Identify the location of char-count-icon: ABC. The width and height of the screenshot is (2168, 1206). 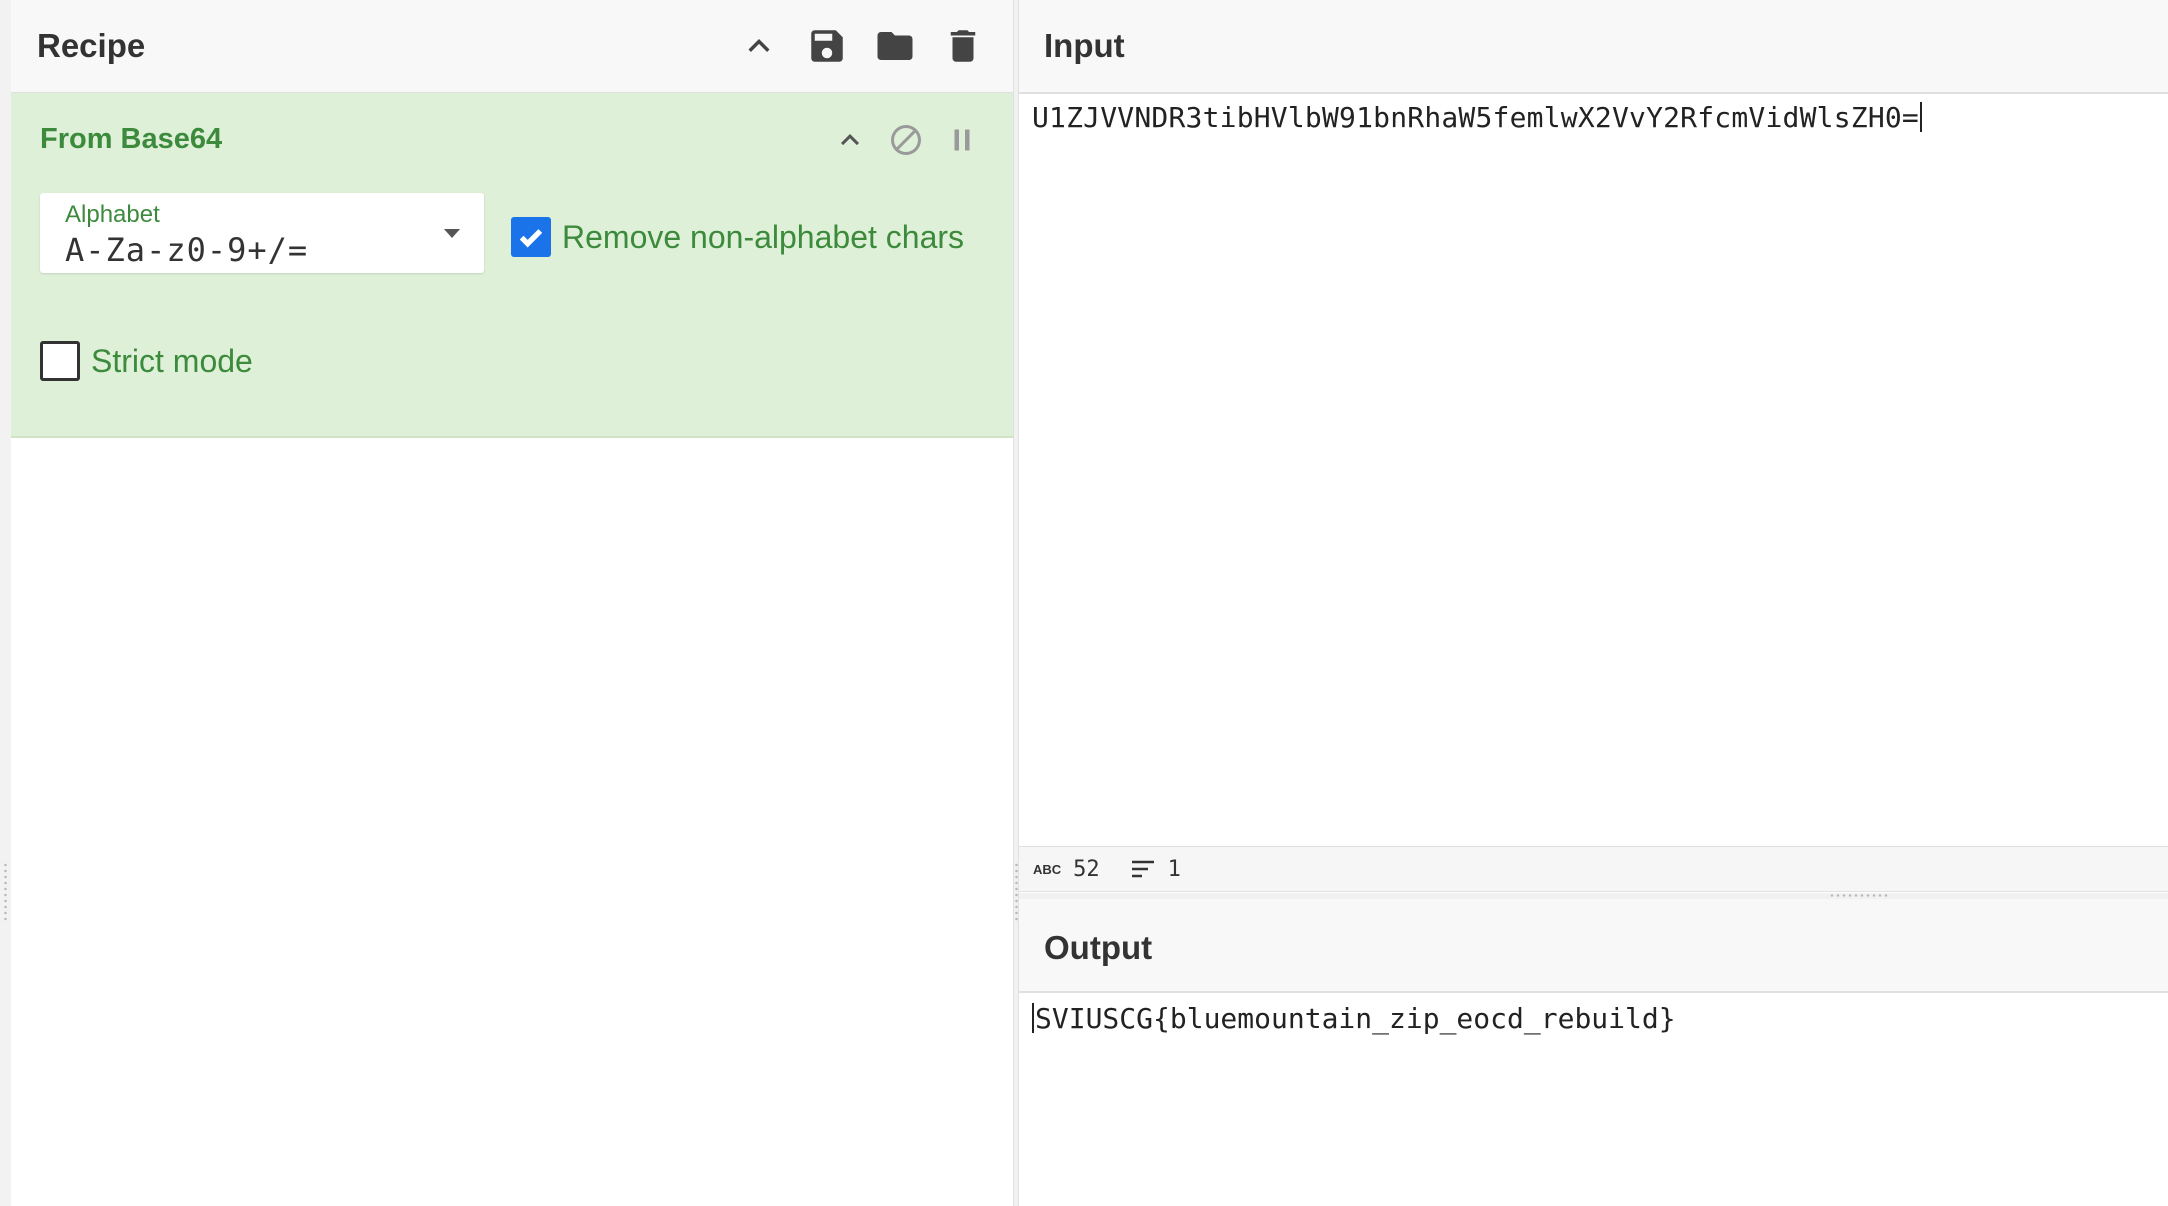
(1047, 869).